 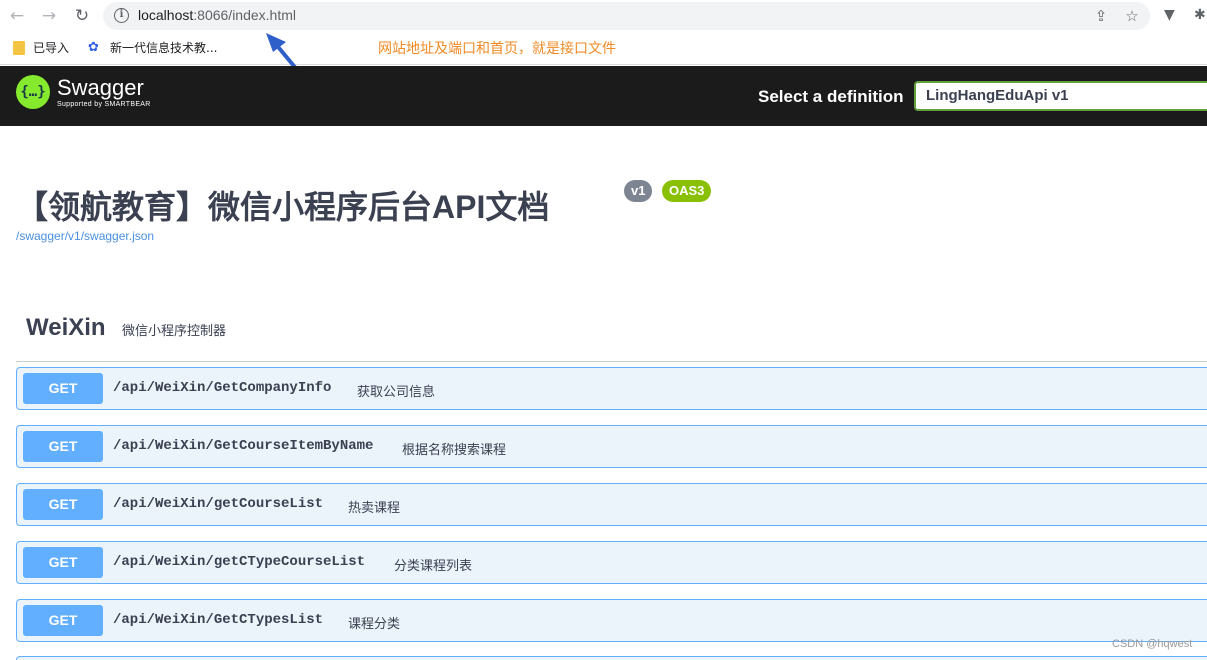 What do you see at coordinates (1152, 644) in the screenshot?
I see `watermark: CSDN @hqwest` at bounding box center [1152, 644].